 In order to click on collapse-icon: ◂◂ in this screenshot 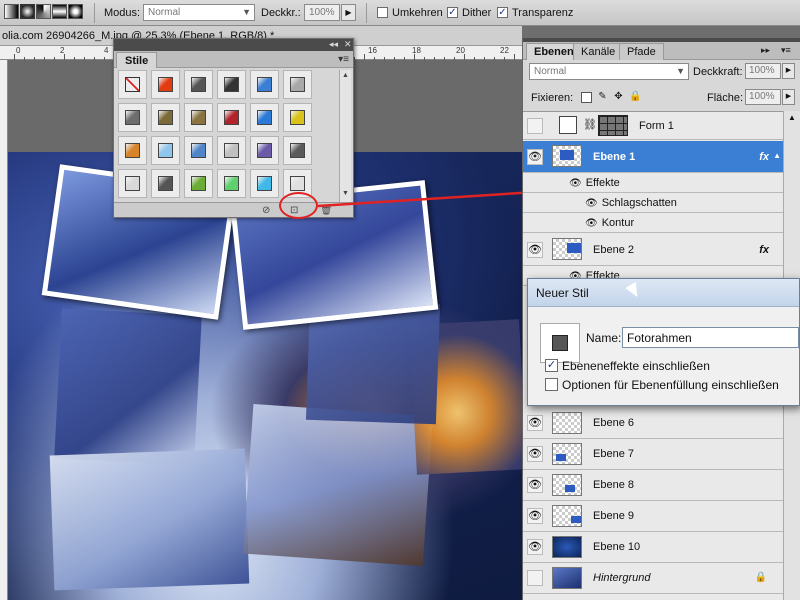, I will do `click(333, 44)`.